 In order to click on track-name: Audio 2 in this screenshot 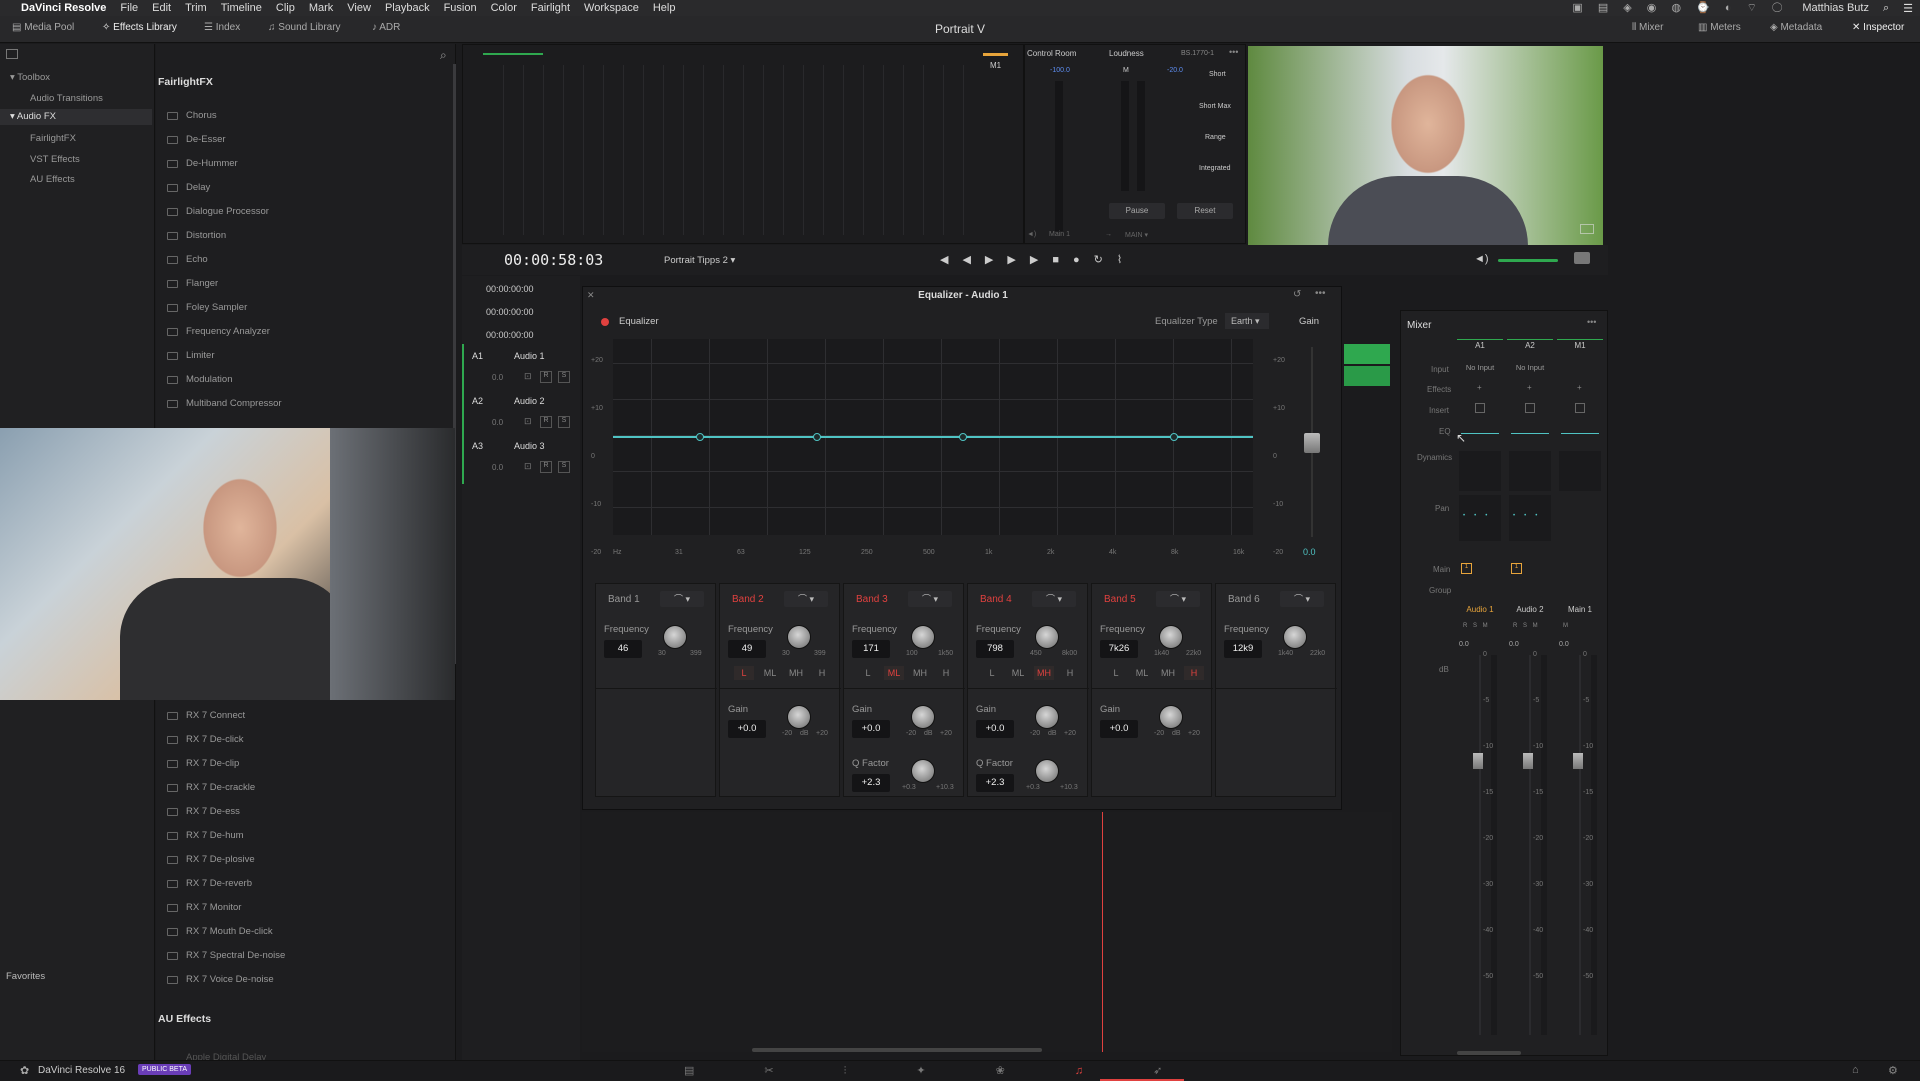, I will do `click(529, 401)`.